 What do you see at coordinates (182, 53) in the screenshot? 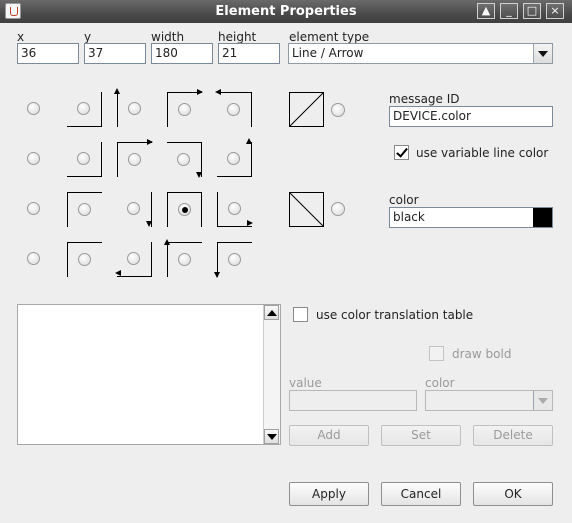
I see `width-input: 180` at bounding box center [182, 53].